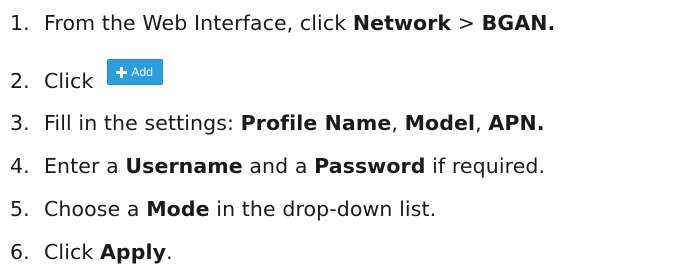 The width and height of the screenshot is (680, 269). What do you see at coordinates (440, 123) in the screenshot?
I see `field-model: Model` at bounding box center [440, 123].